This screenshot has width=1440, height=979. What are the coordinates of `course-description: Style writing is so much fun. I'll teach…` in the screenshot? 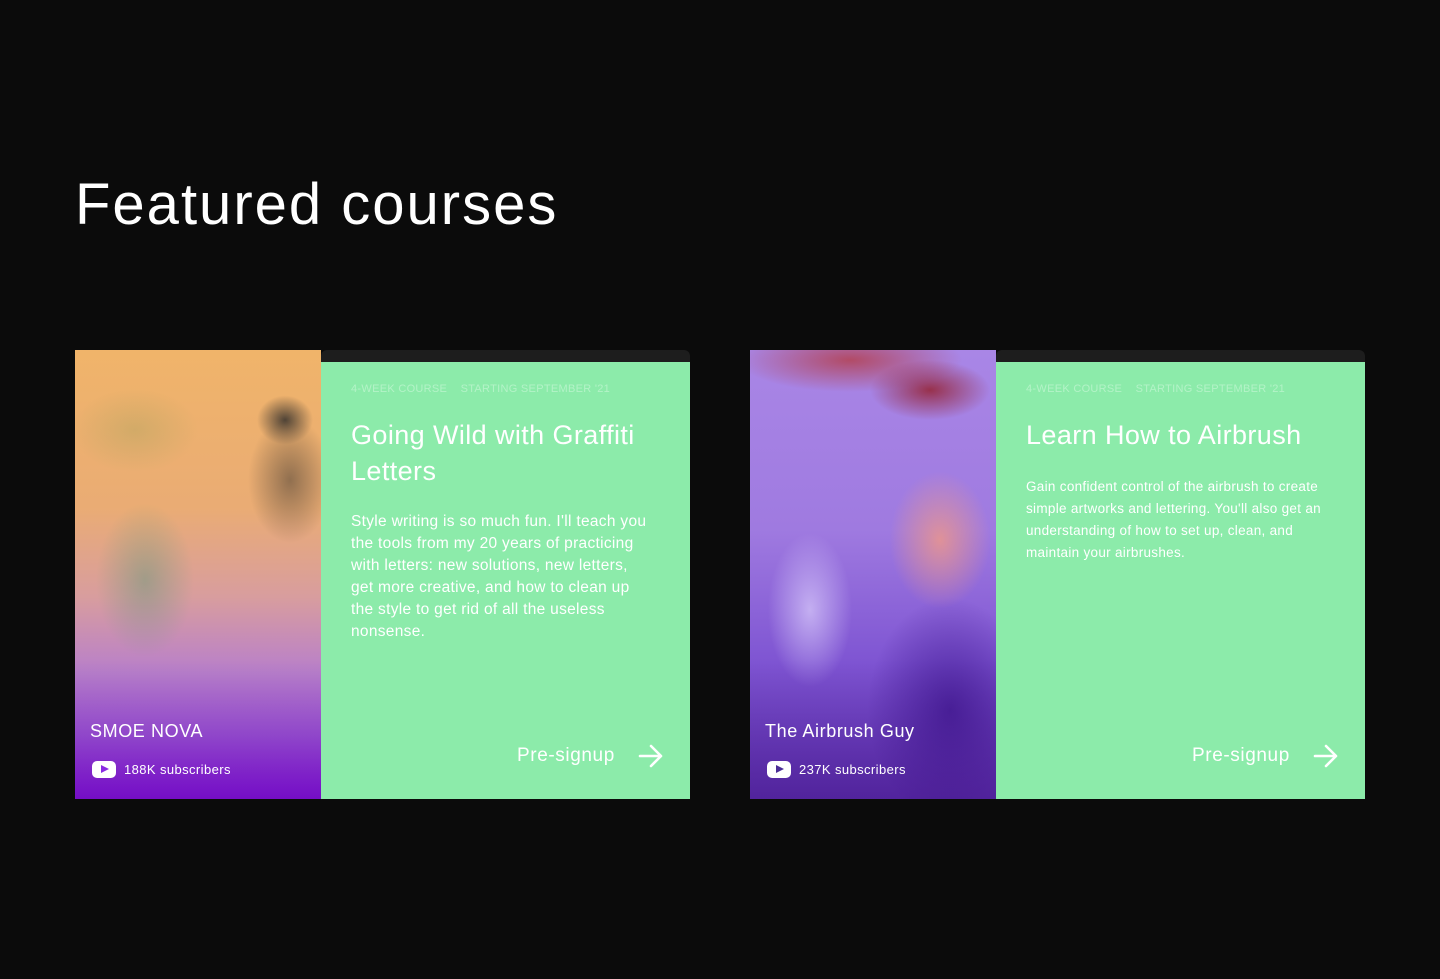 It's located at (499, 576).